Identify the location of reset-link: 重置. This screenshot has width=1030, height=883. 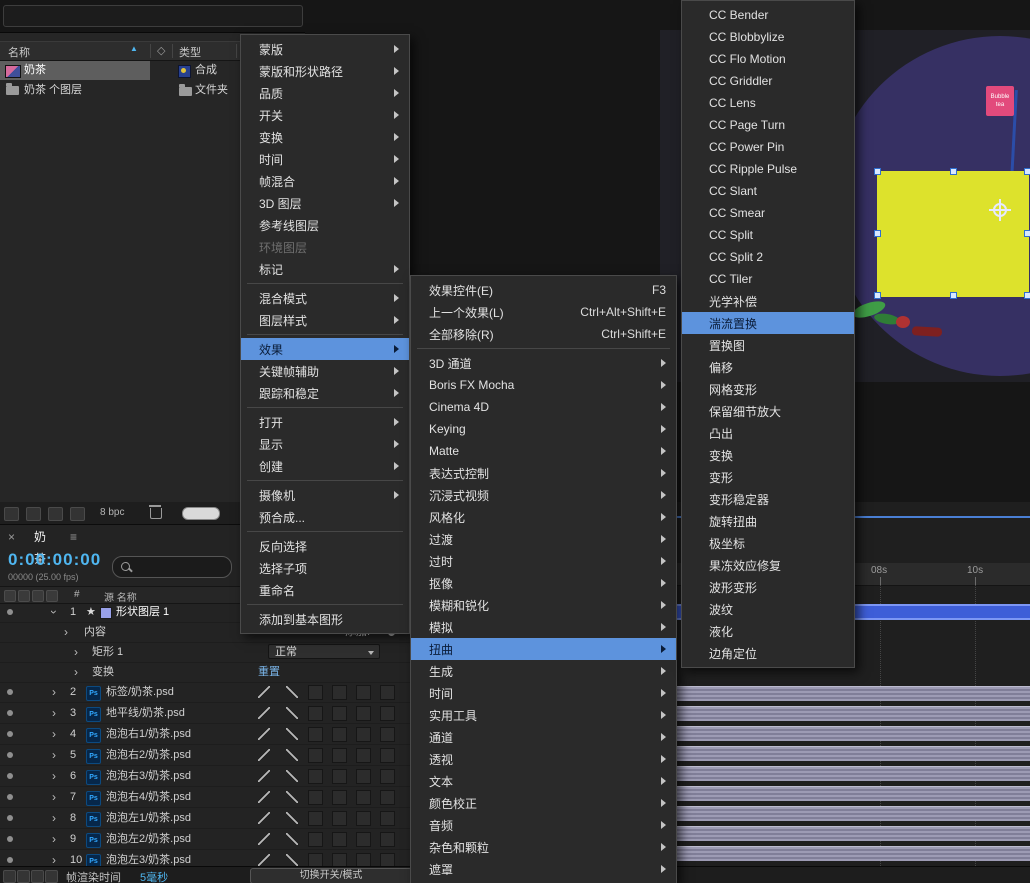
(269, 672).